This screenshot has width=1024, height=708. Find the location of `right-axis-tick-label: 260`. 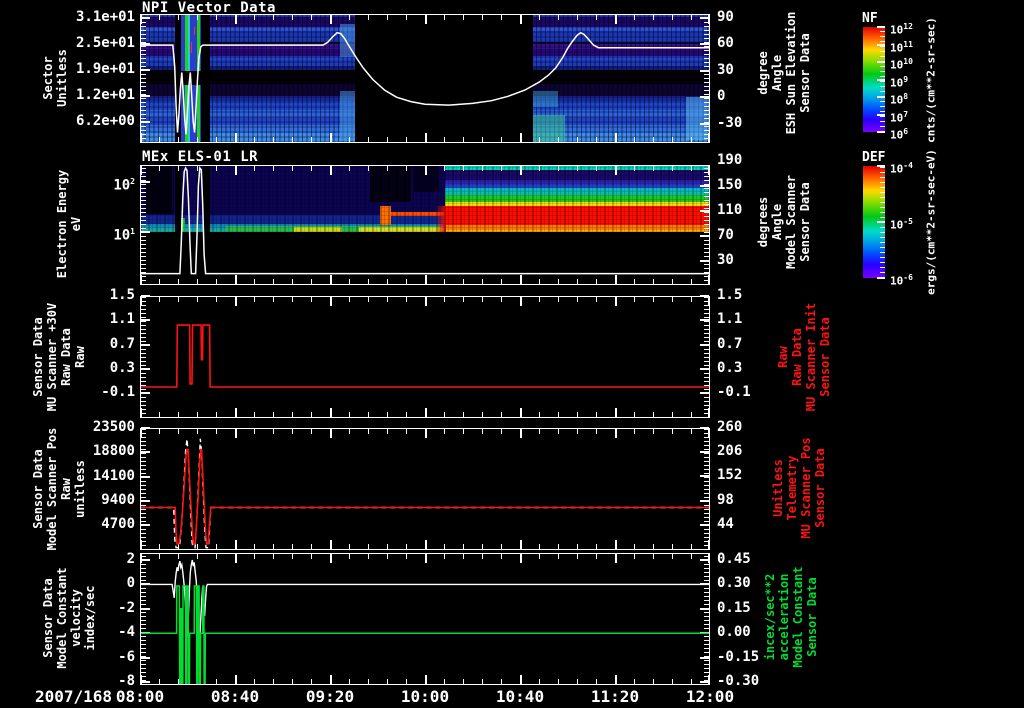

right-axis-tick-label: 260 is located at coordinates (730, 427).